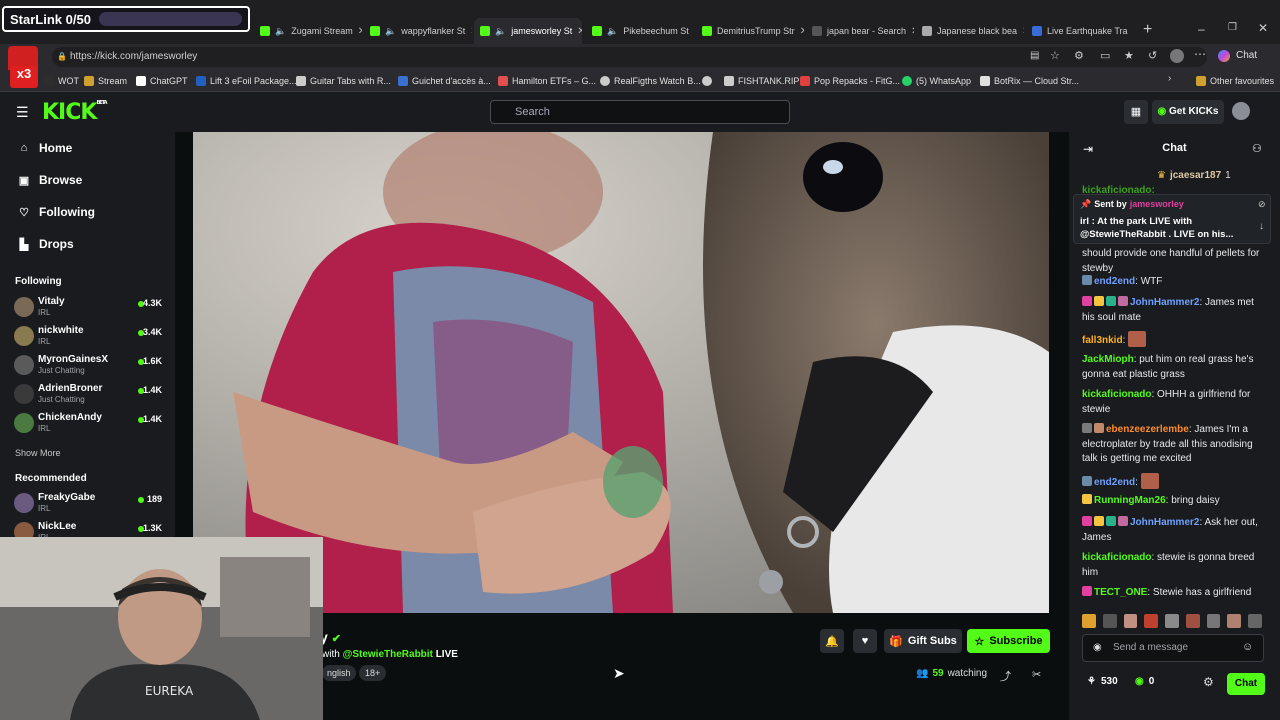  What do you see at coordinates (45, 148) in the screenshot?
I see `nav-home: ⌂ Home` at bounding box center [45, 148].